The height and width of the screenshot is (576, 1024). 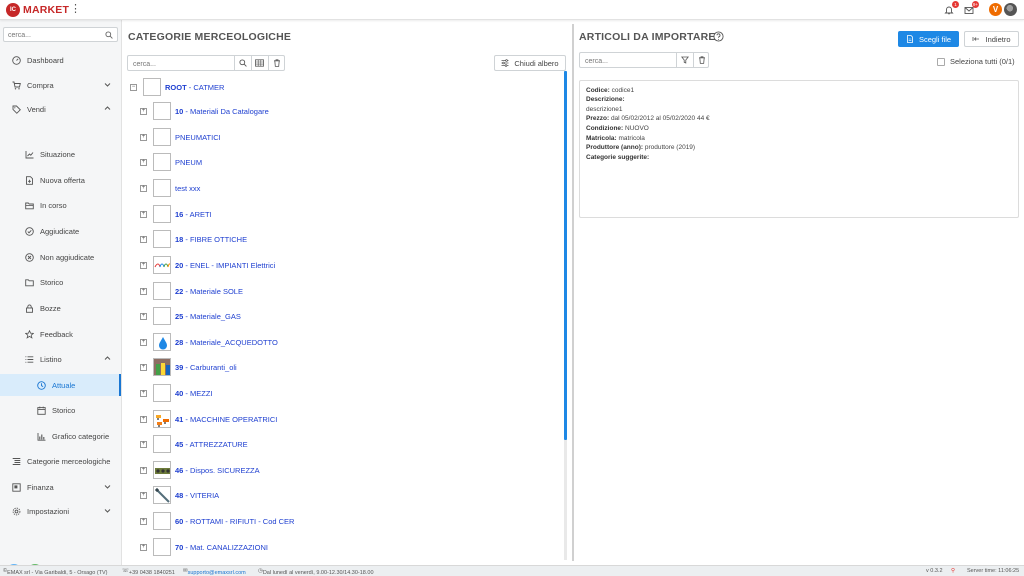 I want to click on tree-row: + 25 - Materiale_GAS, so click(x=190, y=316).